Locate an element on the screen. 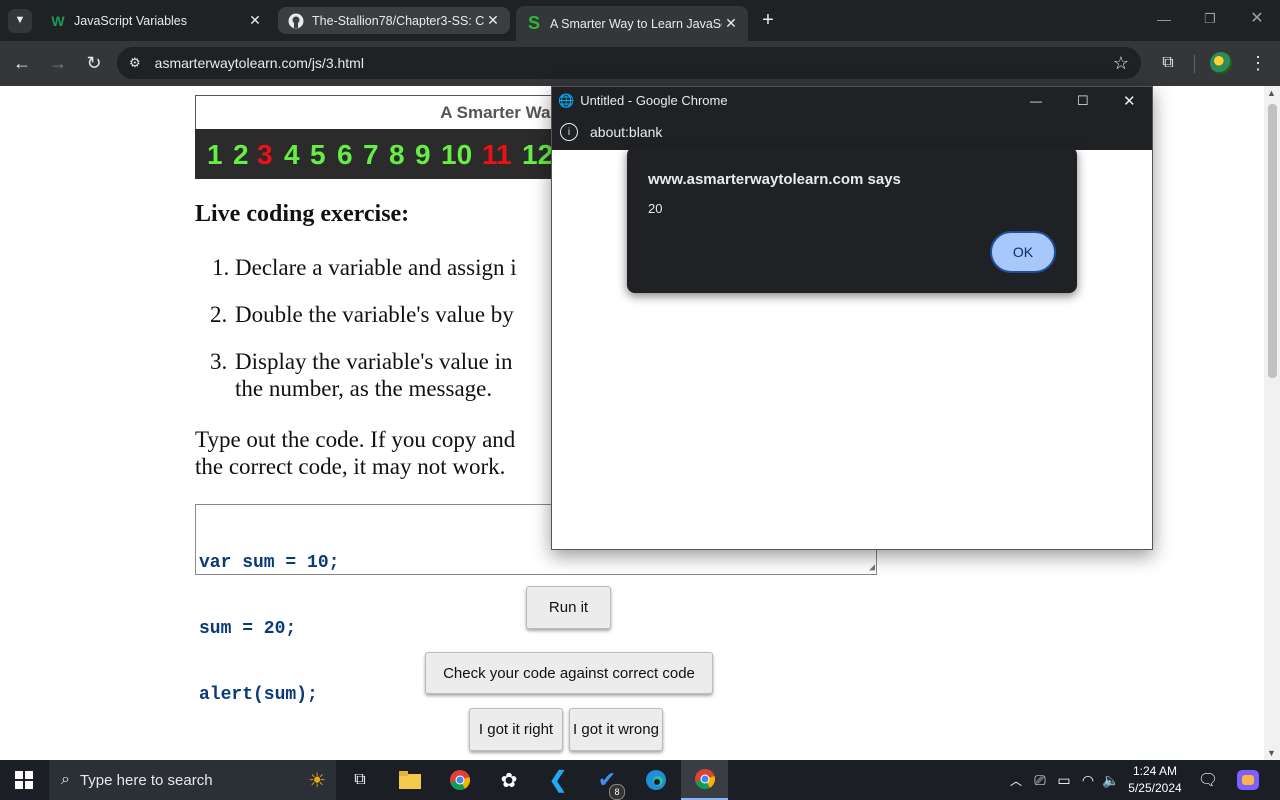 The width and height of the screenshot is (1280, 800). volume-icon: 🔈 is located at coordinates (1111, 780).